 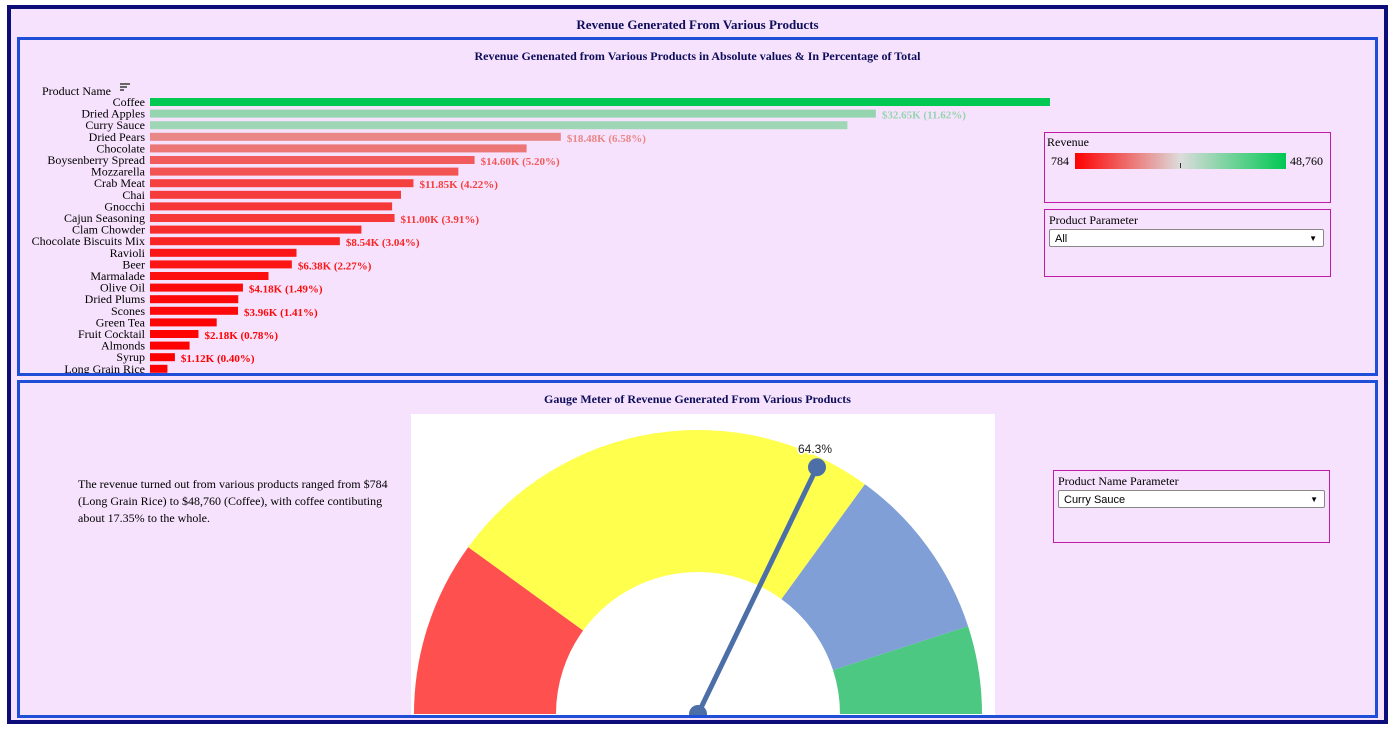 I want to click on revenue-legend-label: Revenue, so click(x=1068, y=142).